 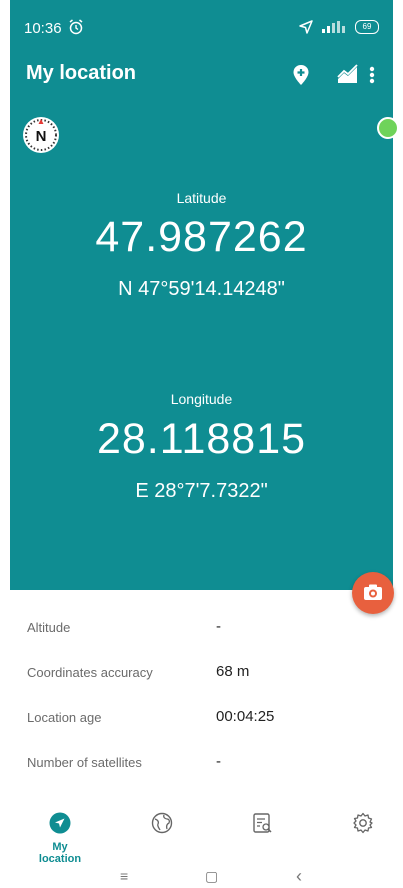 I want to click on app-bar: My location, so click(x=201, y=76).